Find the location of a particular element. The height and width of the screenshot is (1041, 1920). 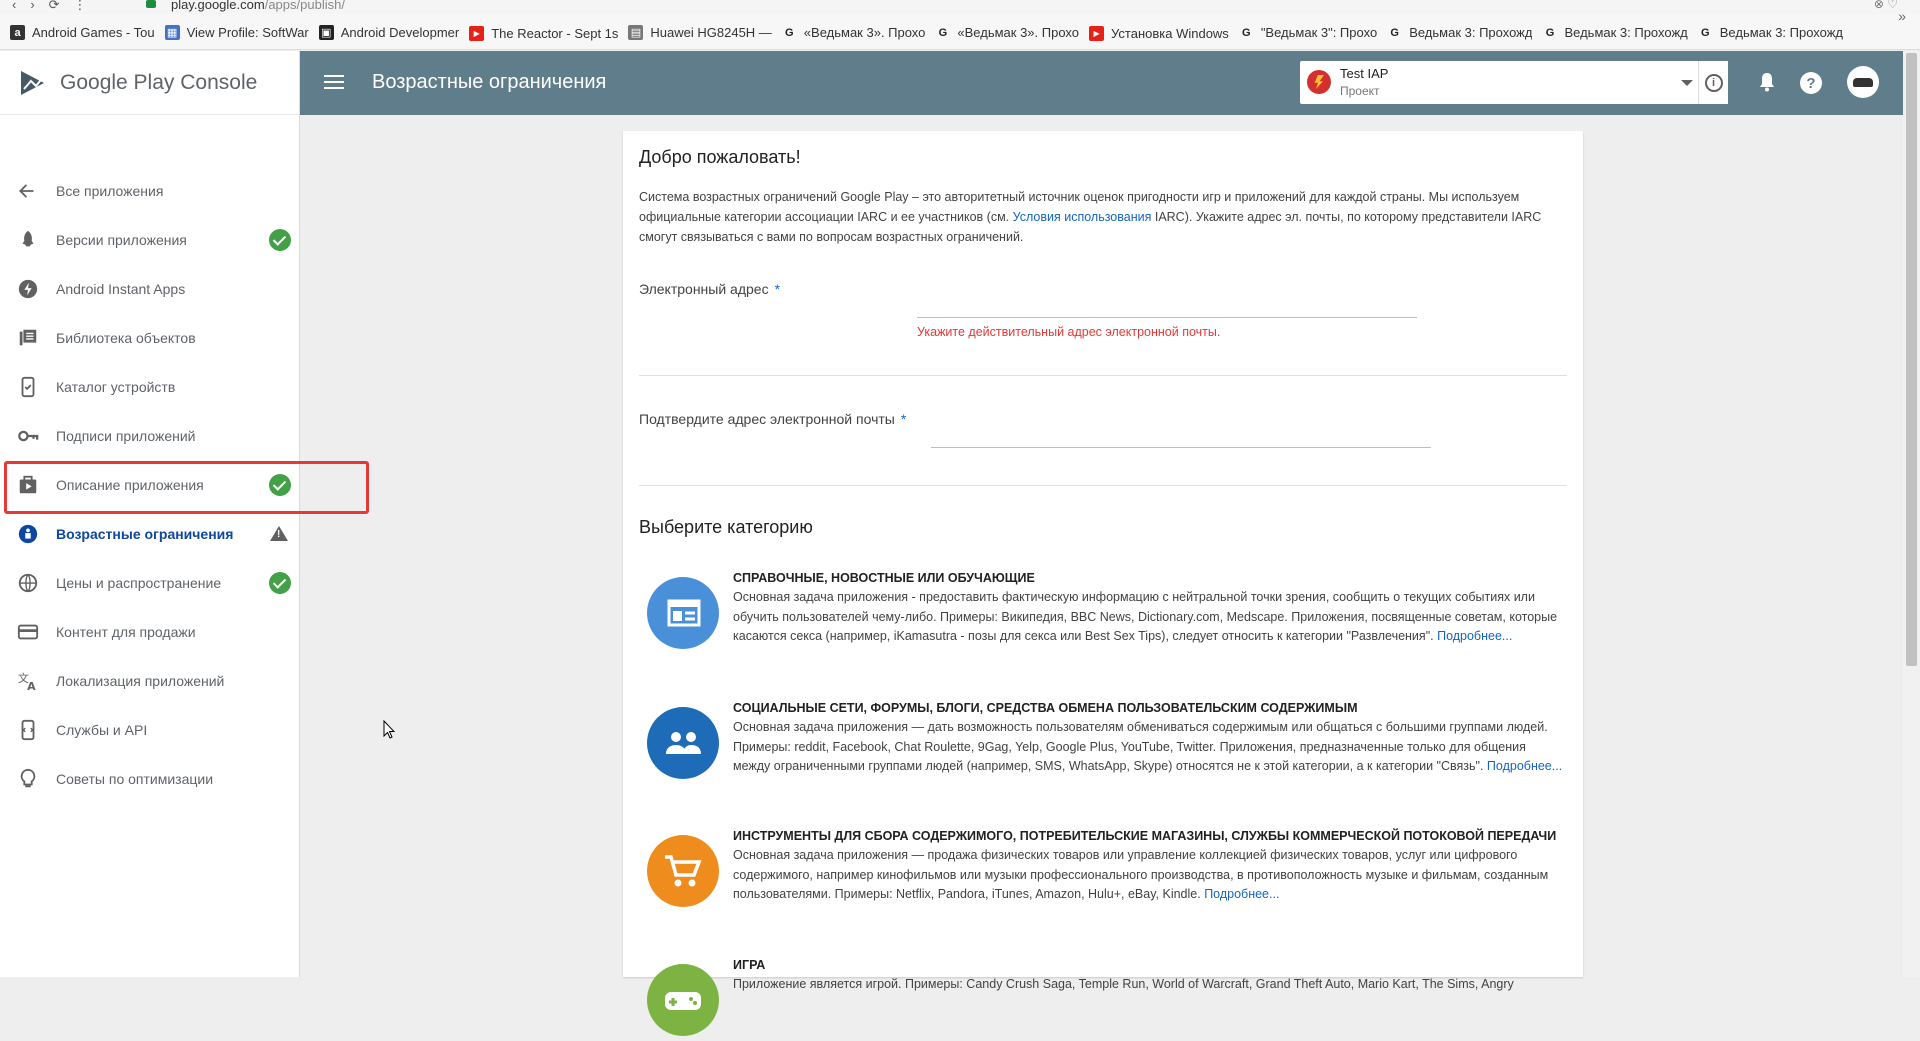

bookmark-item: ▶ The Reactor - Sept 1s is located at coordinates (544, 32).